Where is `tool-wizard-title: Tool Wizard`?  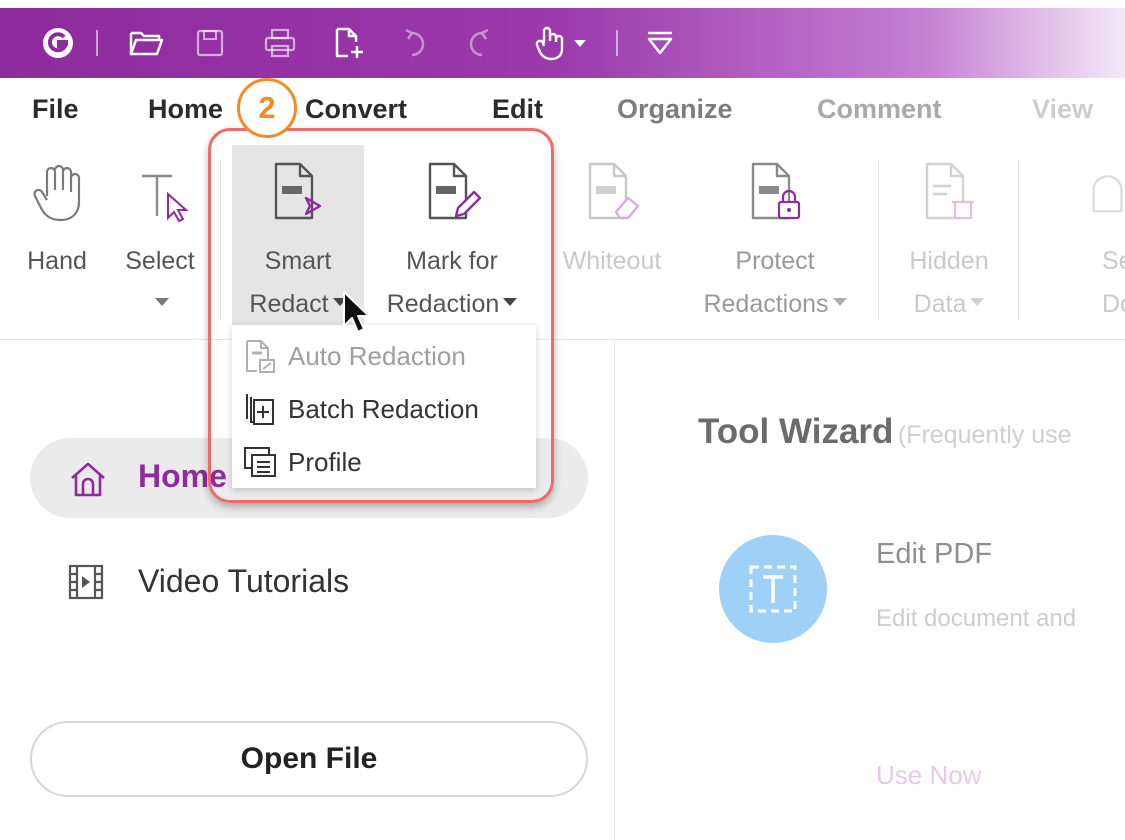
tool-wizard-title: Tool Wizard is located at coordinates (796, 431).